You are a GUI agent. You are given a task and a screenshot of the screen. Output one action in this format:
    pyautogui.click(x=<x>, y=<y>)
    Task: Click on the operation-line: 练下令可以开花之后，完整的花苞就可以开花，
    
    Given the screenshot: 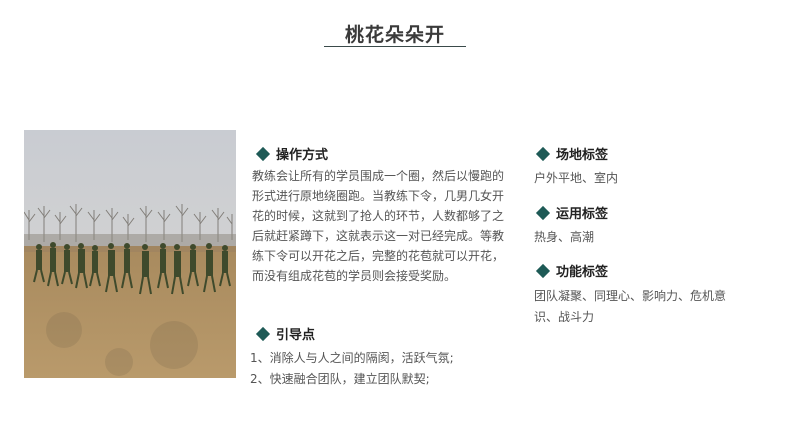 What is the action you would take?
    pyautogui.click(x=378, y=256)
    